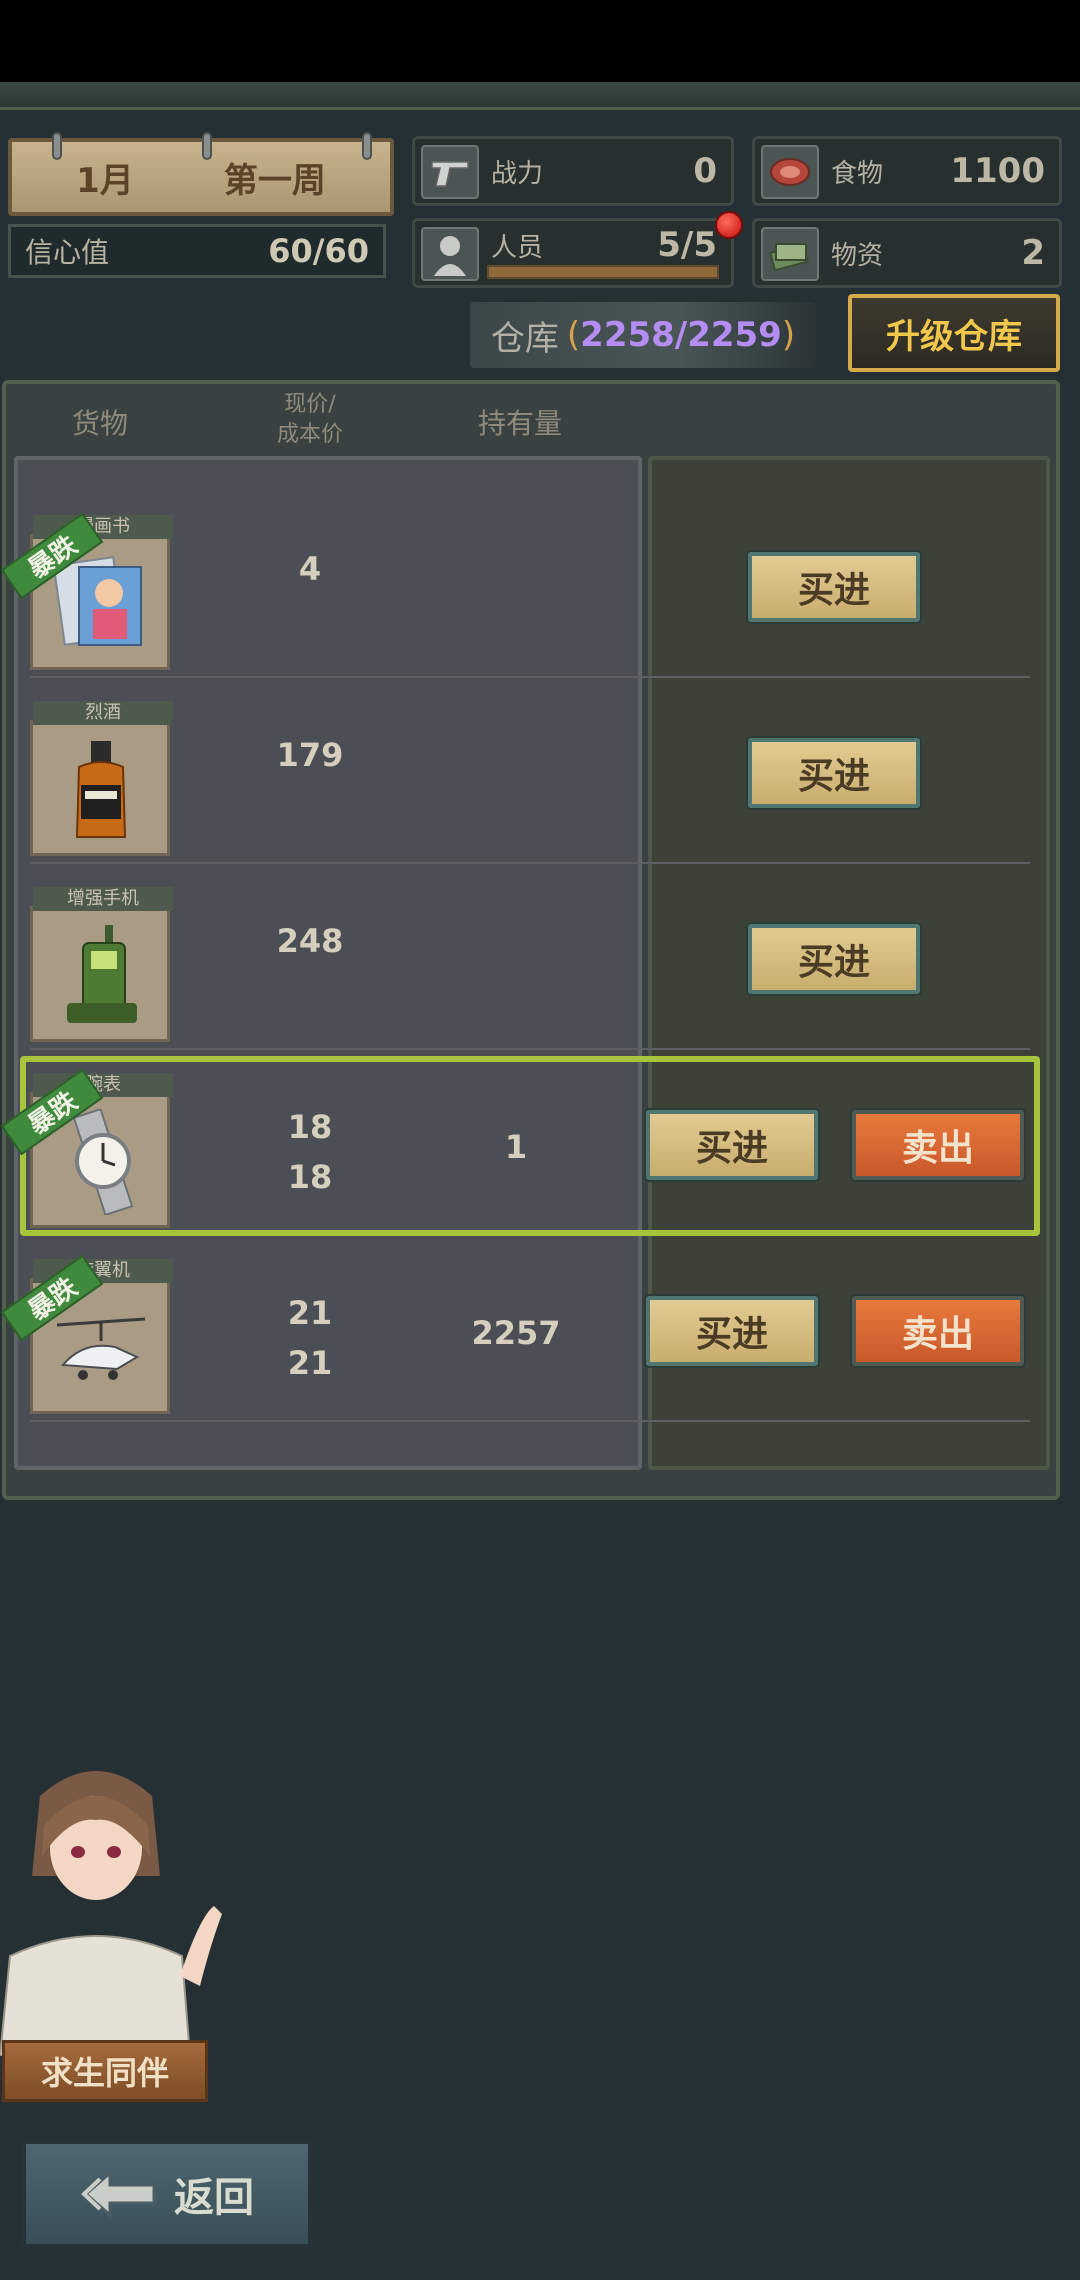  I want to click on supplies-label: 物资, so click(857, 256).